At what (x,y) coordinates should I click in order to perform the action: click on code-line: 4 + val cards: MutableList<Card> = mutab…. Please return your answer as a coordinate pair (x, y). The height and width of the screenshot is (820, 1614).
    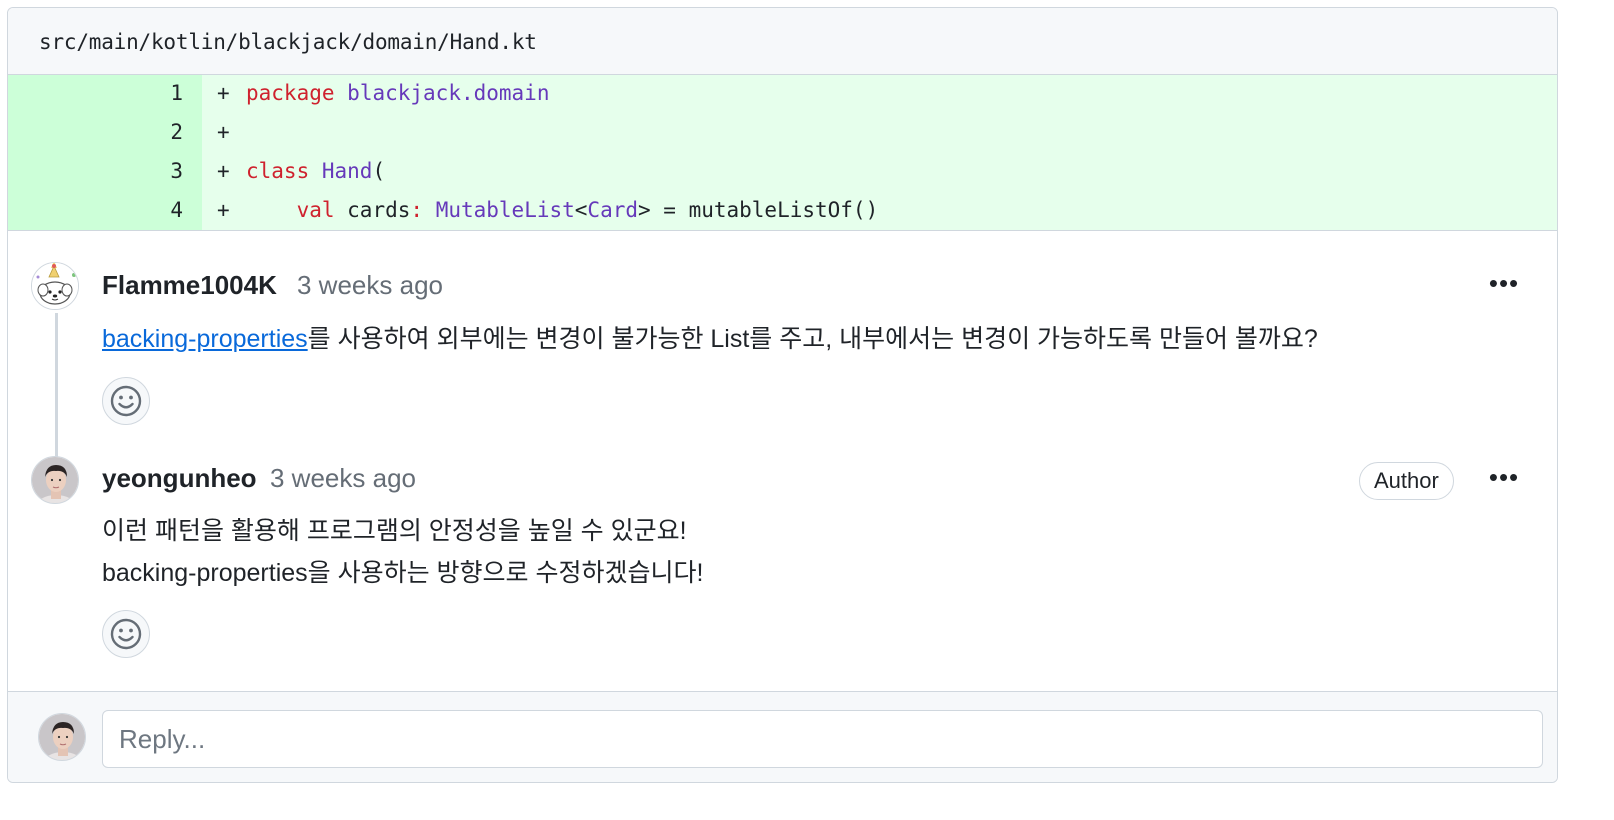
    Looking at the image, I should click on (782, 211).